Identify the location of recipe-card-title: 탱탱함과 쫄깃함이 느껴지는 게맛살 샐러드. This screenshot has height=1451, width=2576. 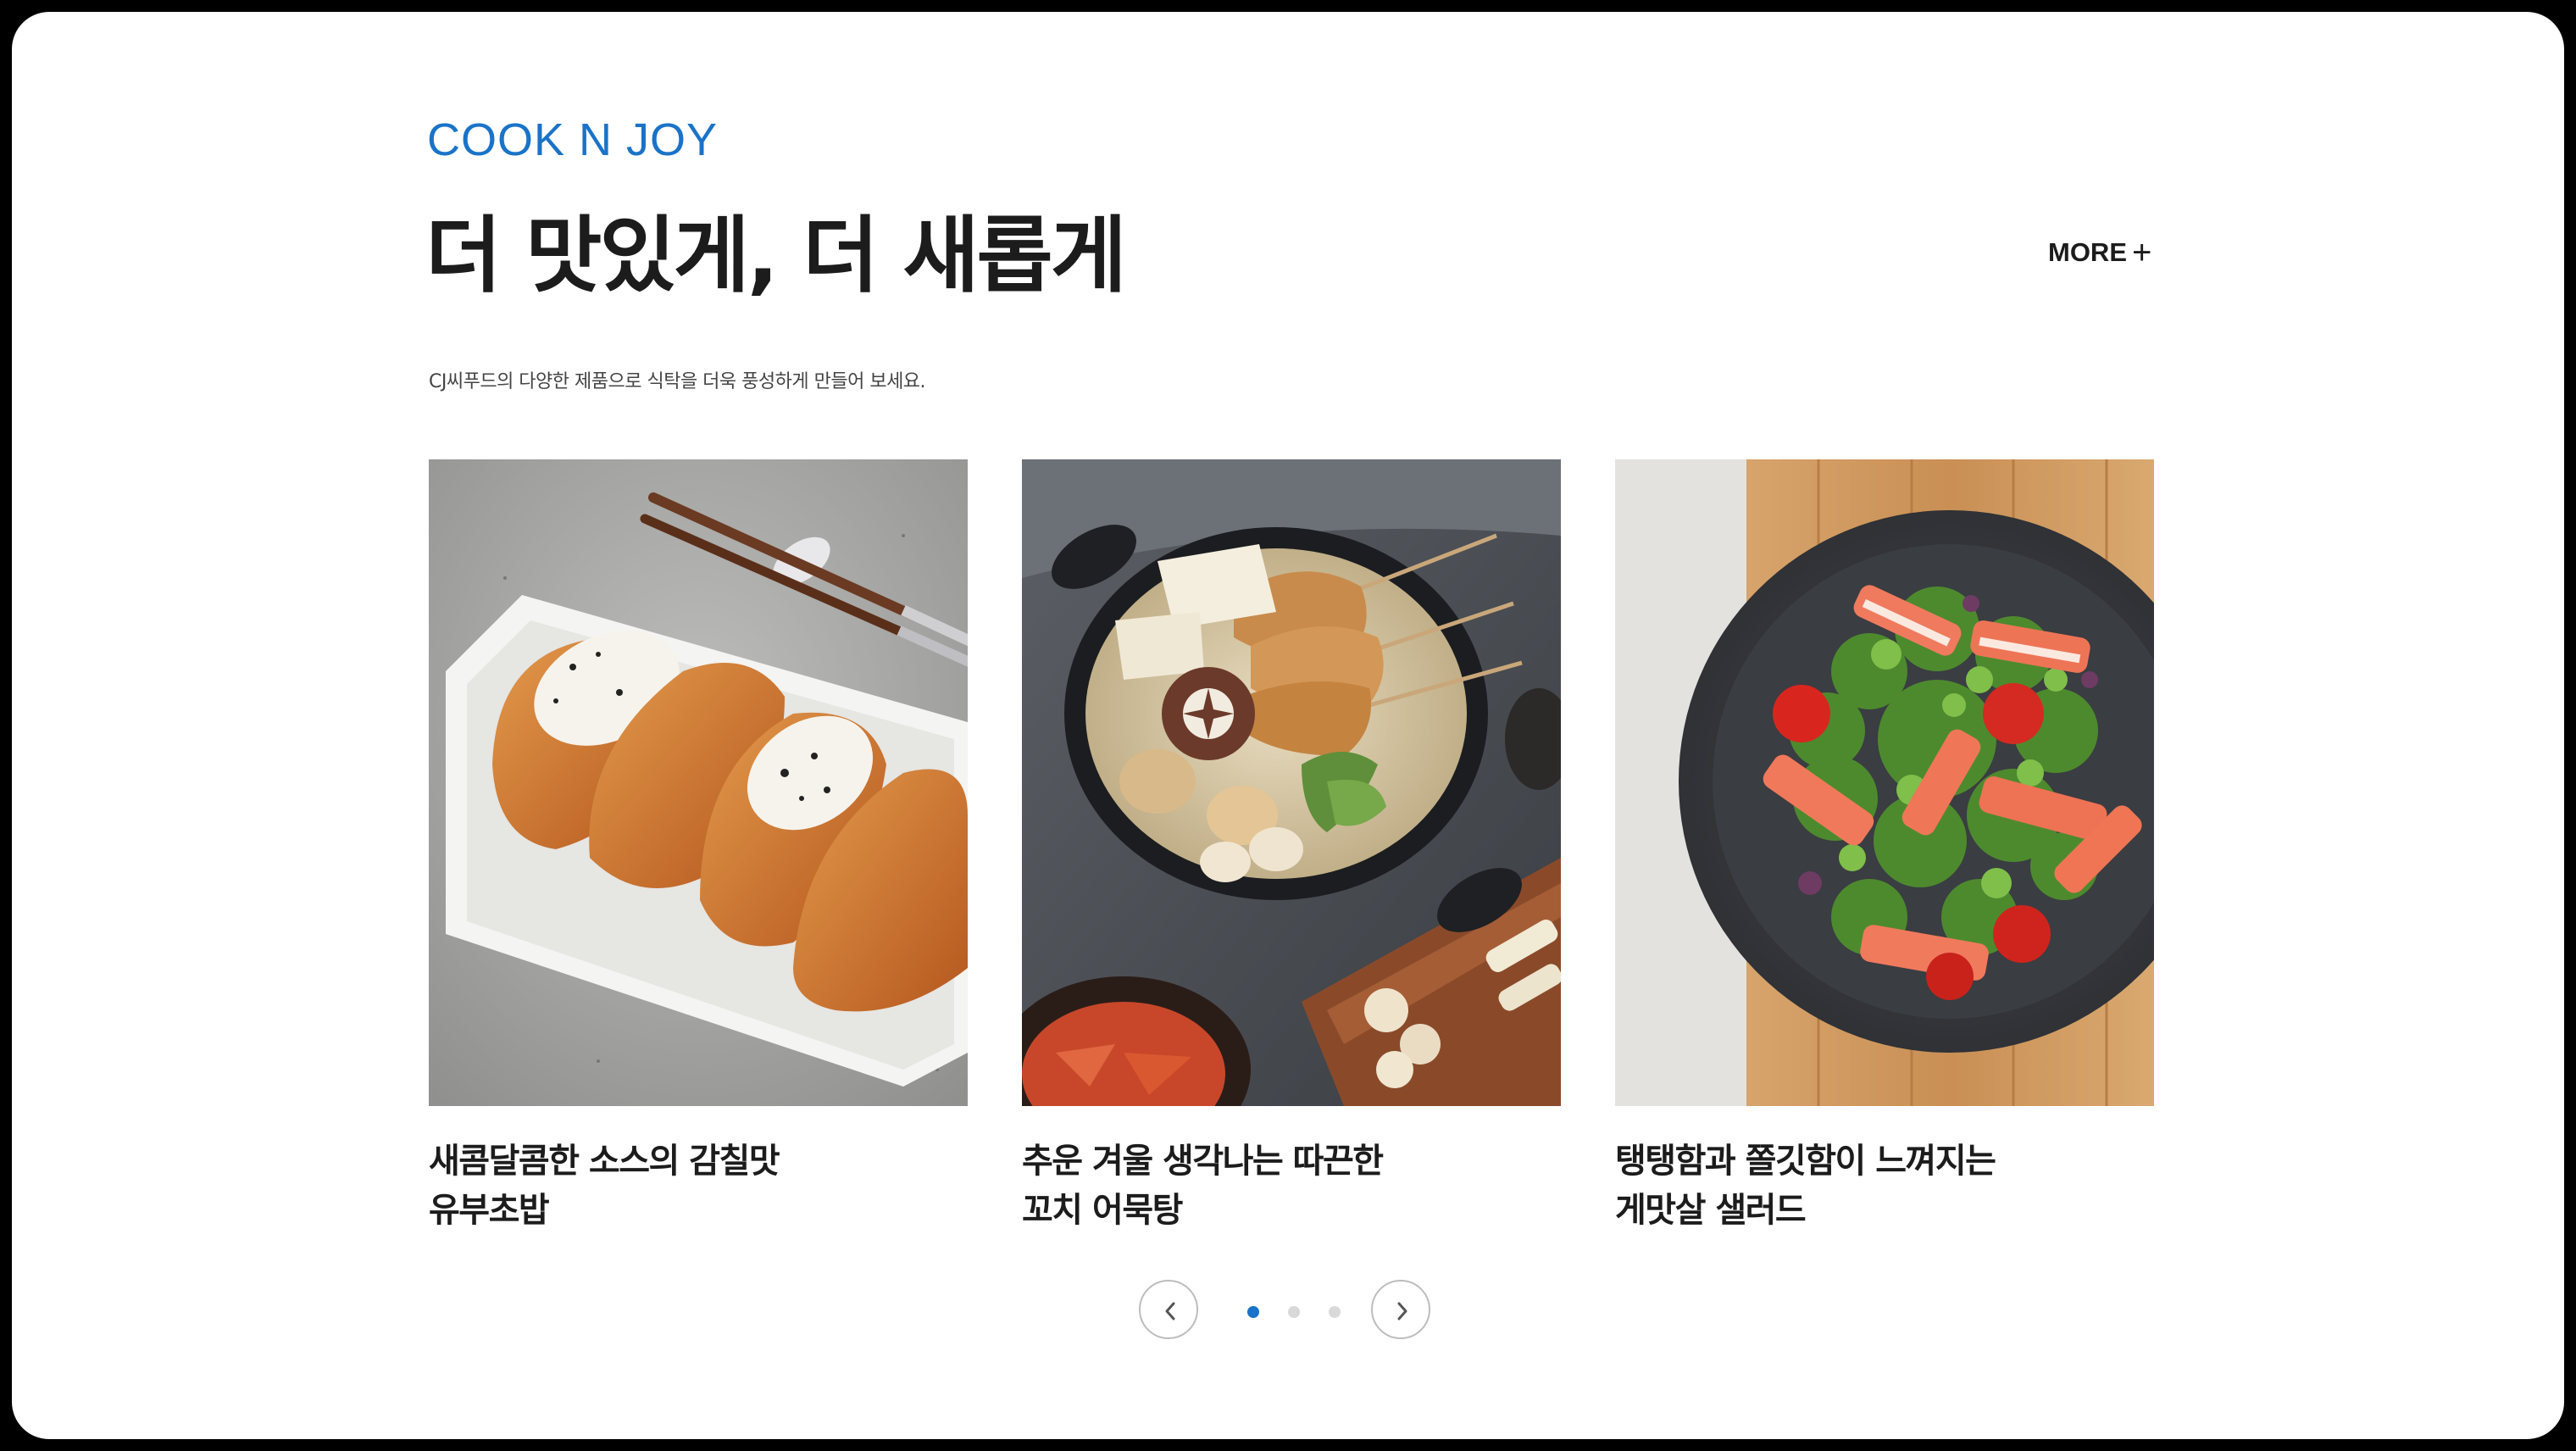
(1884, 1186).